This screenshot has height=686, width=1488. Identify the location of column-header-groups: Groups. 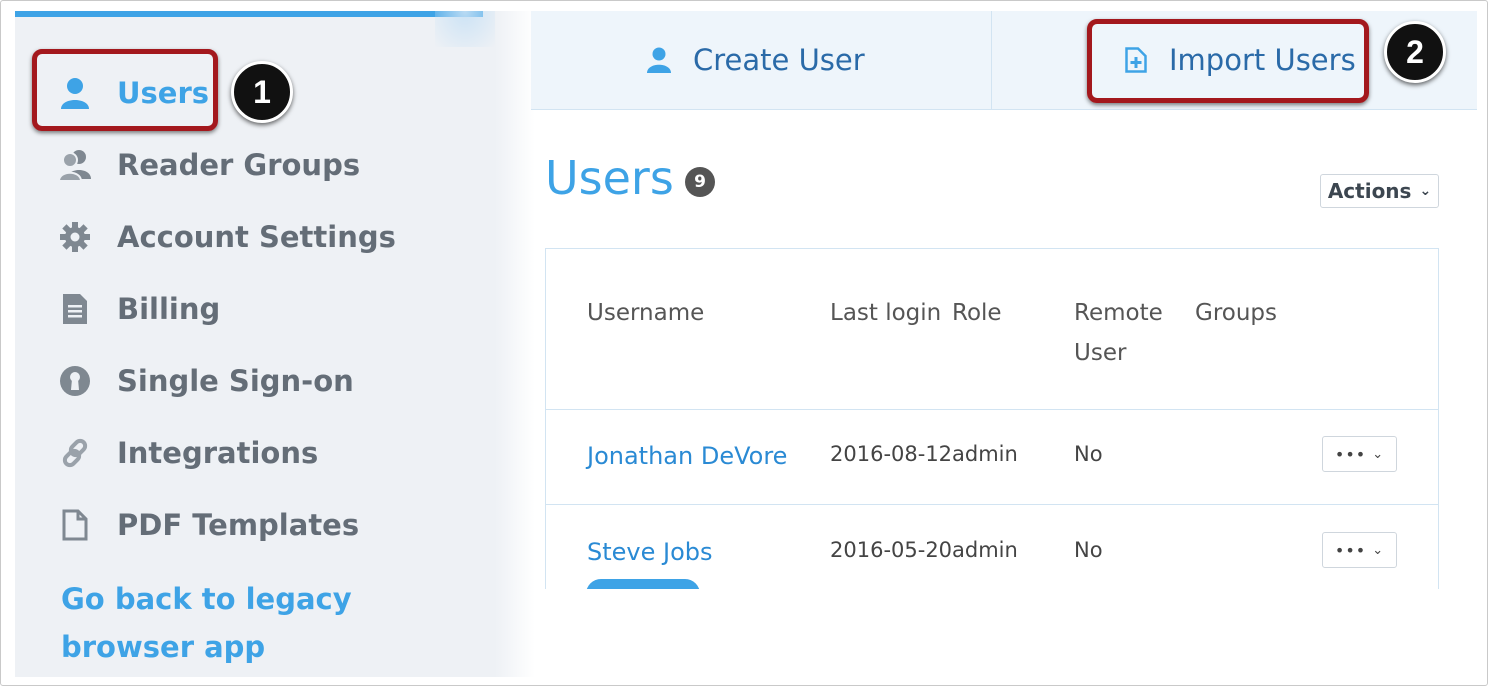
(1236, 313).